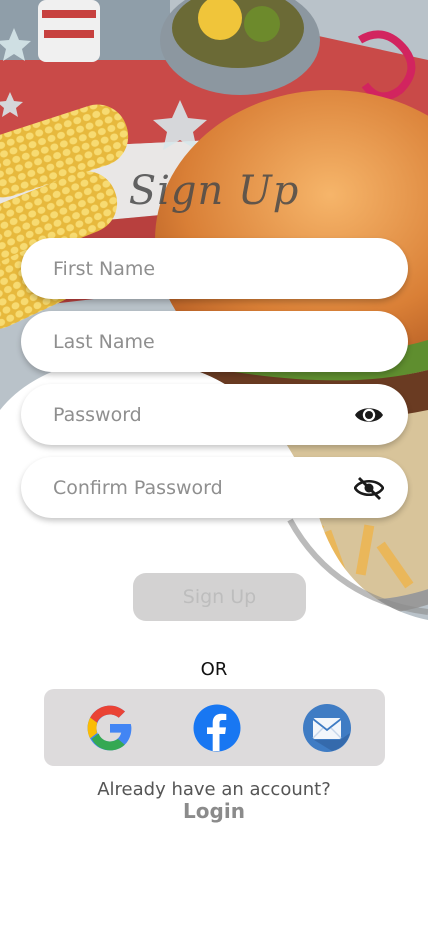 The width and height of the screenshot is (428, 926). I want to click on facebook-icon, so click(217, 728).